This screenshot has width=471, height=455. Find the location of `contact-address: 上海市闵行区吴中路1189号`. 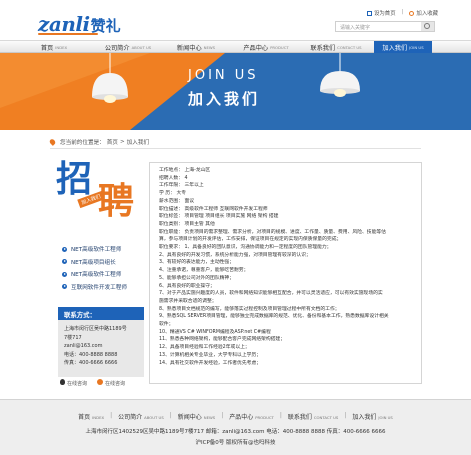

contact-address: 上海市闵行区吴中路1189号 is located at coordinates (95, 329).